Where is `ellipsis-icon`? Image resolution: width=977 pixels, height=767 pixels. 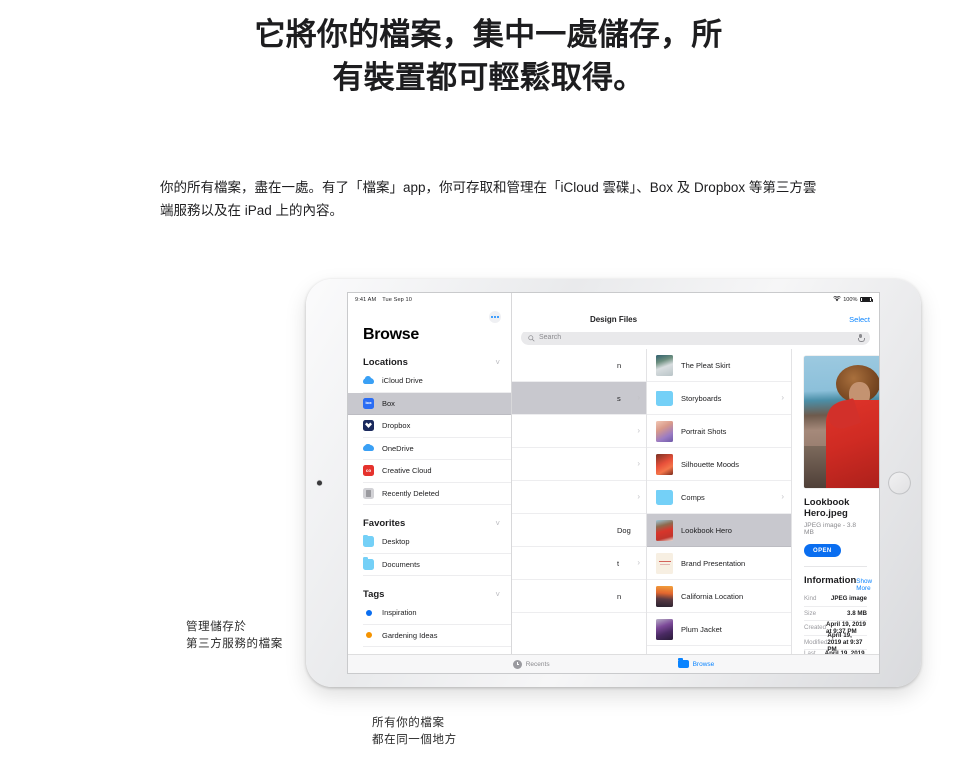 ellipsis-icon is located at coordinates (495, 317).